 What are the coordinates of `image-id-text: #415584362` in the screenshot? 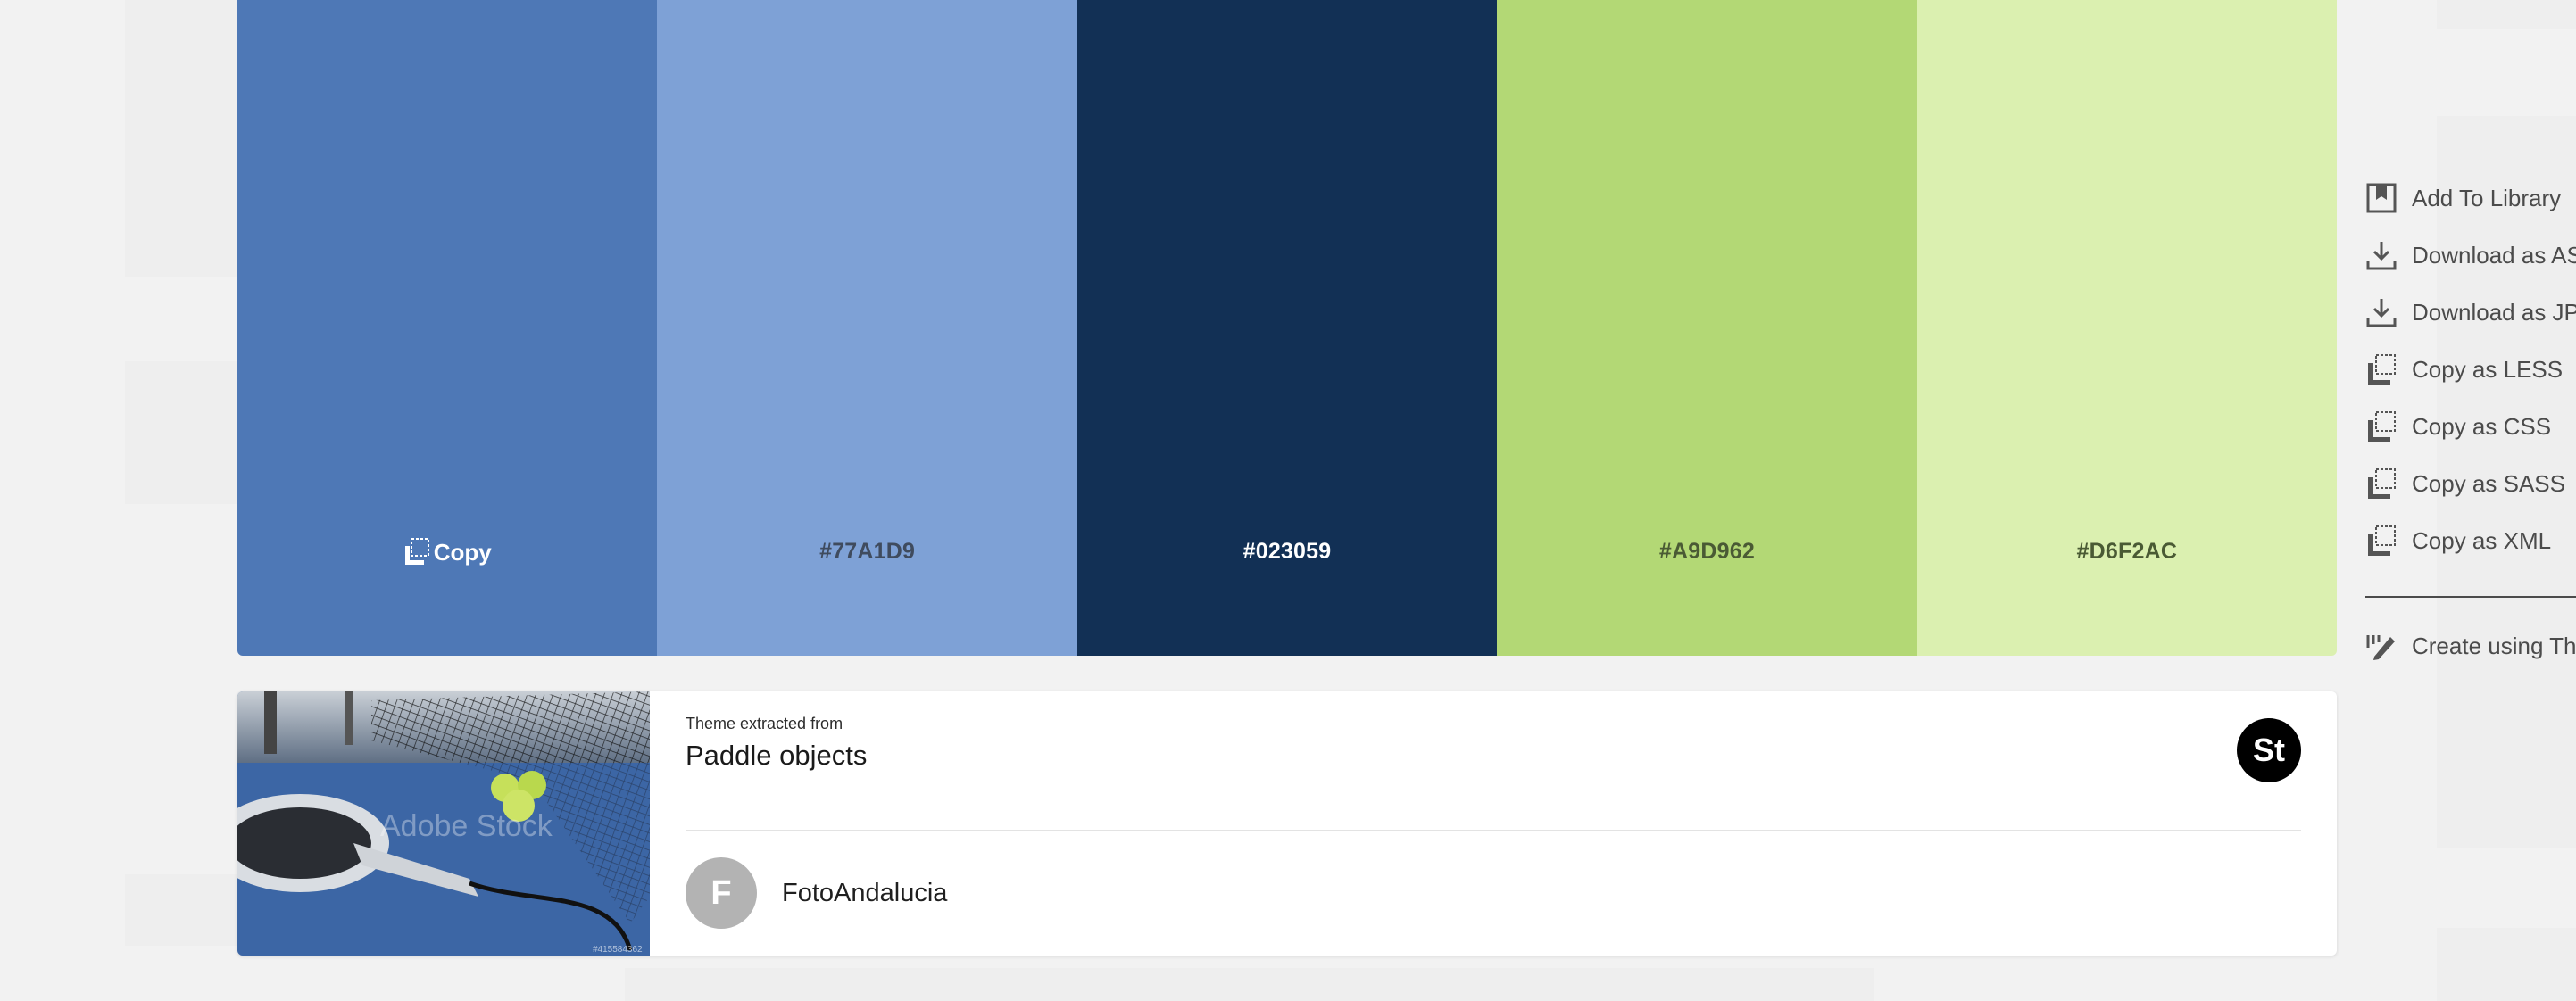 It's located at (618, 950).